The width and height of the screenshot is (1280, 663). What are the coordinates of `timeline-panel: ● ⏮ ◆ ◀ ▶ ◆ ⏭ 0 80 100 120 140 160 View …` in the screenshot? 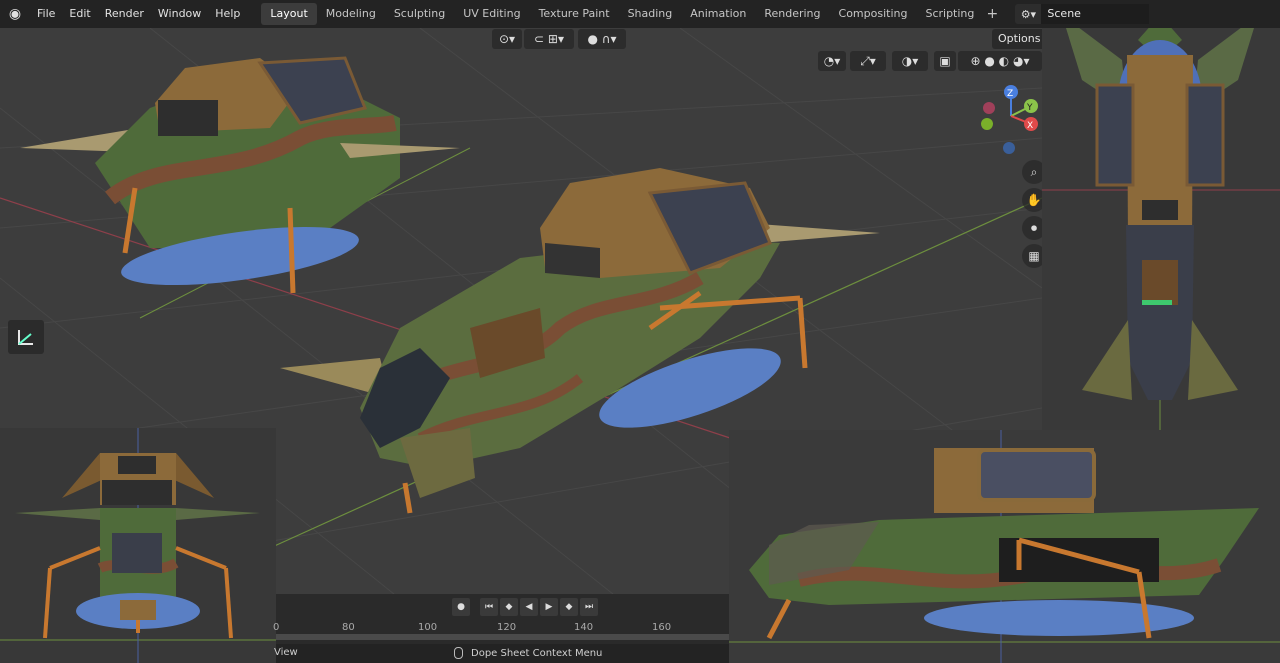 It's located at (501, 628).